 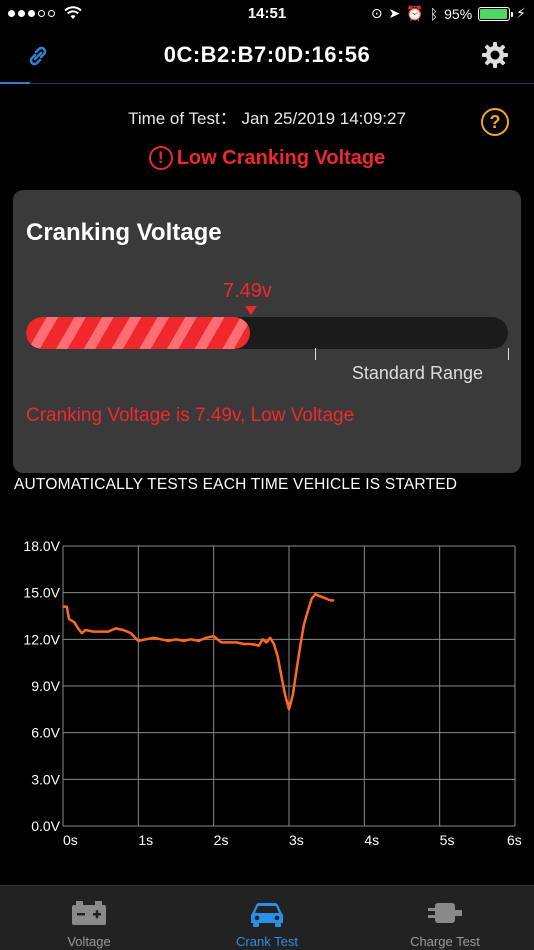 I want to click on voltage-gauge, so click(x=267, y=333).